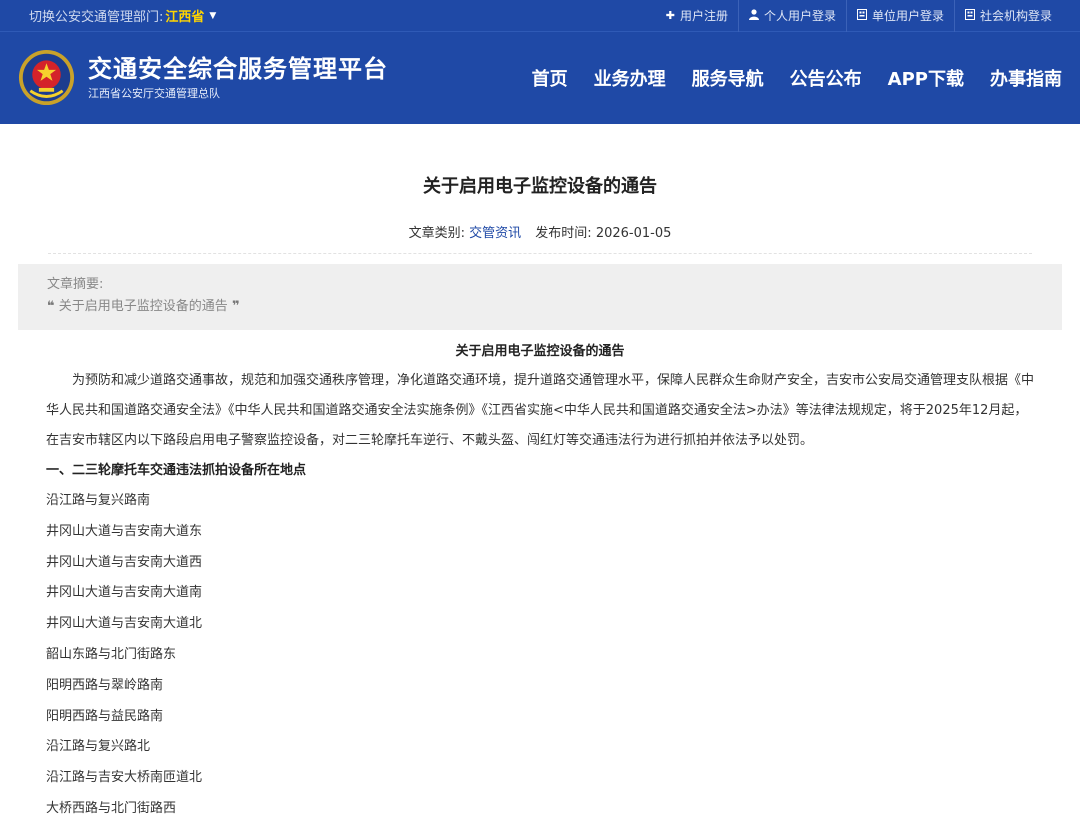 The height and width of the screenshot is (819, 1080). I want to click on article-meta: 文章类别: 交管资讯 发布时间: 2026-01-05, so click(540, 231).